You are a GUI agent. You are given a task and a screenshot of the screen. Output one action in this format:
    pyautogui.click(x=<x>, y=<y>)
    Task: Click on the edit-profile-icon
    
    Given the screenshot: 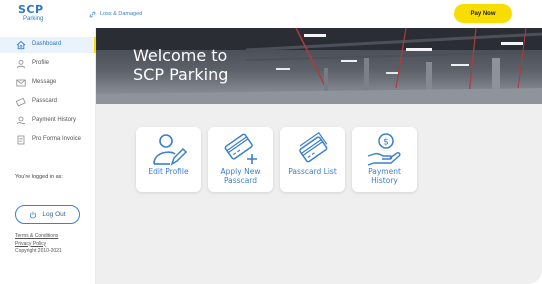 What is the action you would take?
    pyautogui.click(x=169, y=150)
    